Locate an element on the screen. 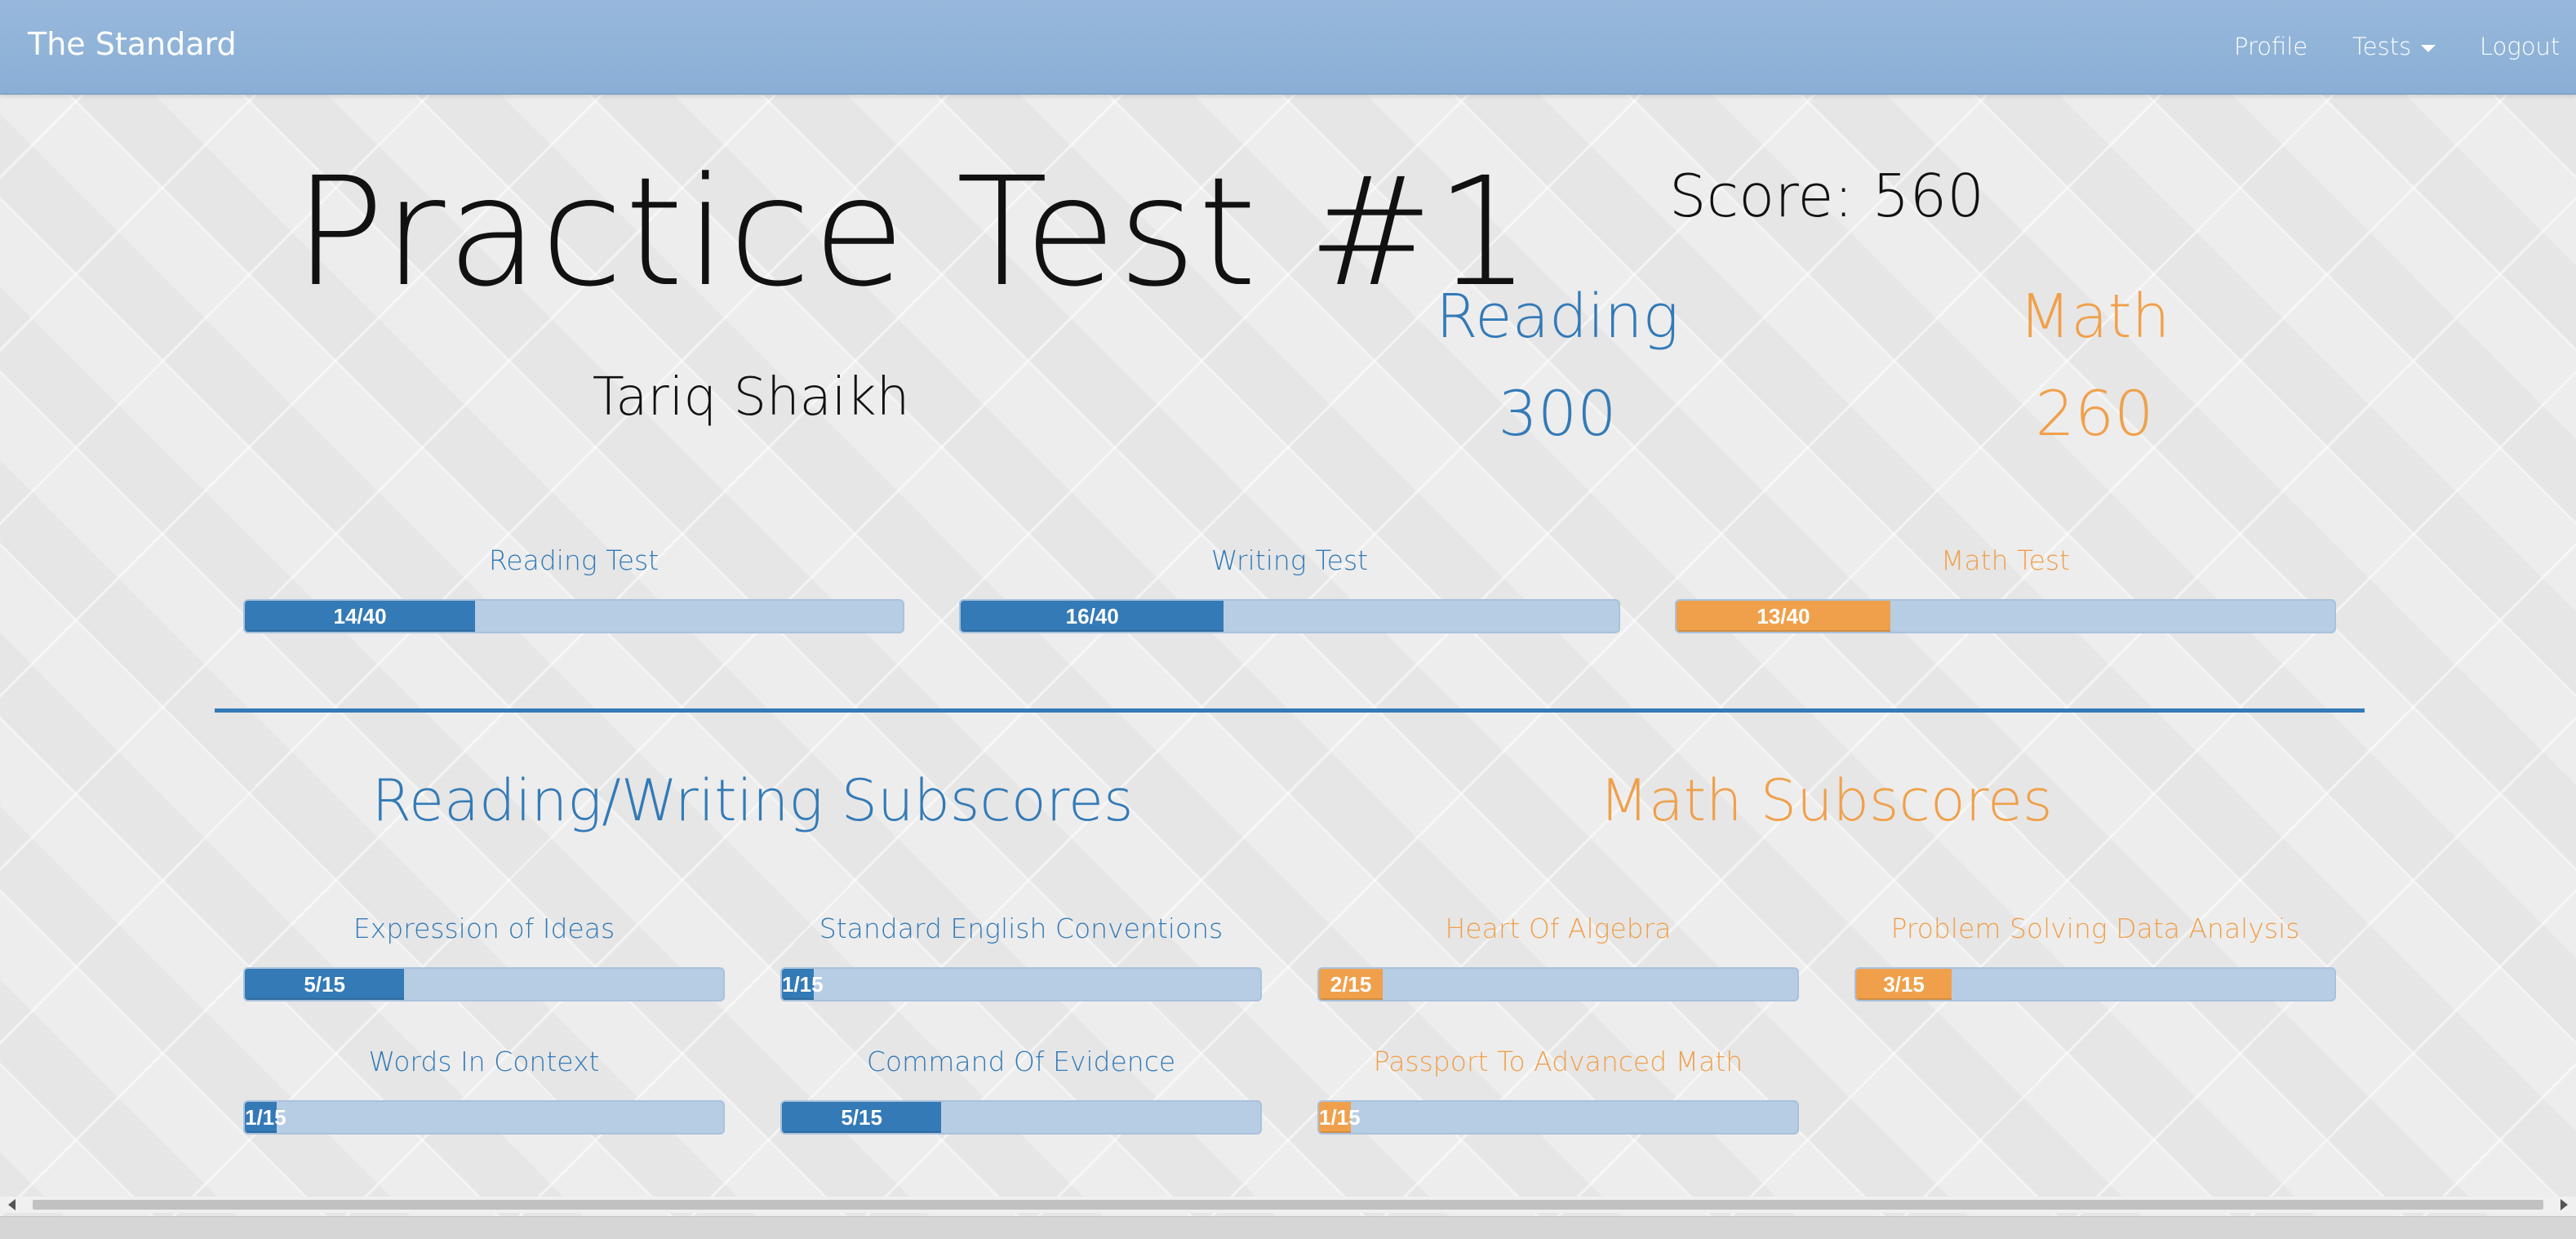  expression-of-ideas-progress: 5/15 is located at coordinates (484, 984).